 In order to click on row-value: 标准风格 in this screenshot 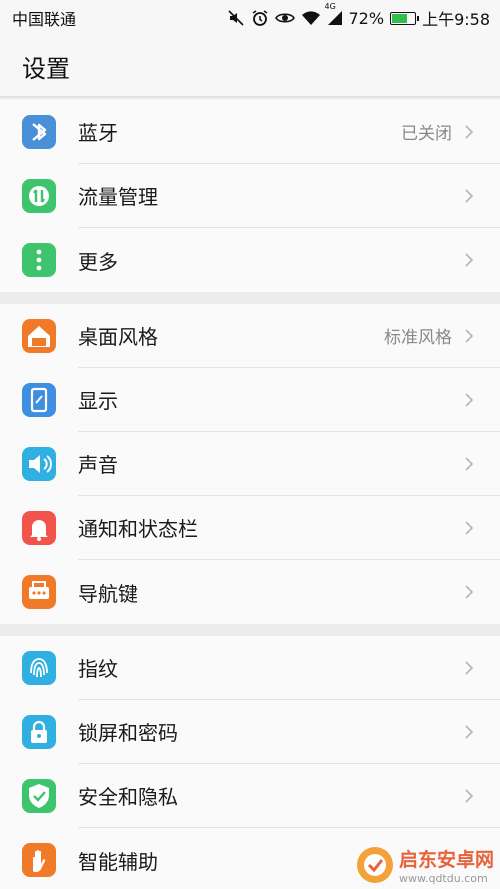, I will do `click(418, 338)`.